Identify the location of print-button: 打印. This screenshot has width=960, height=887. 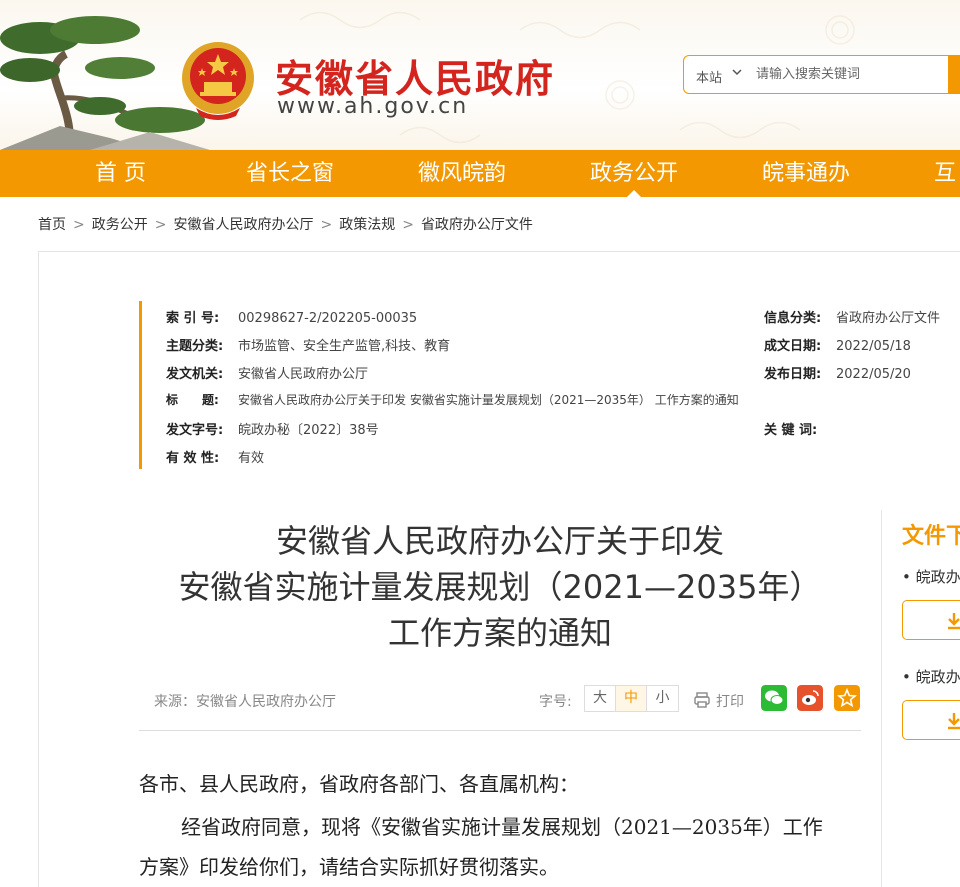
(730, 701).